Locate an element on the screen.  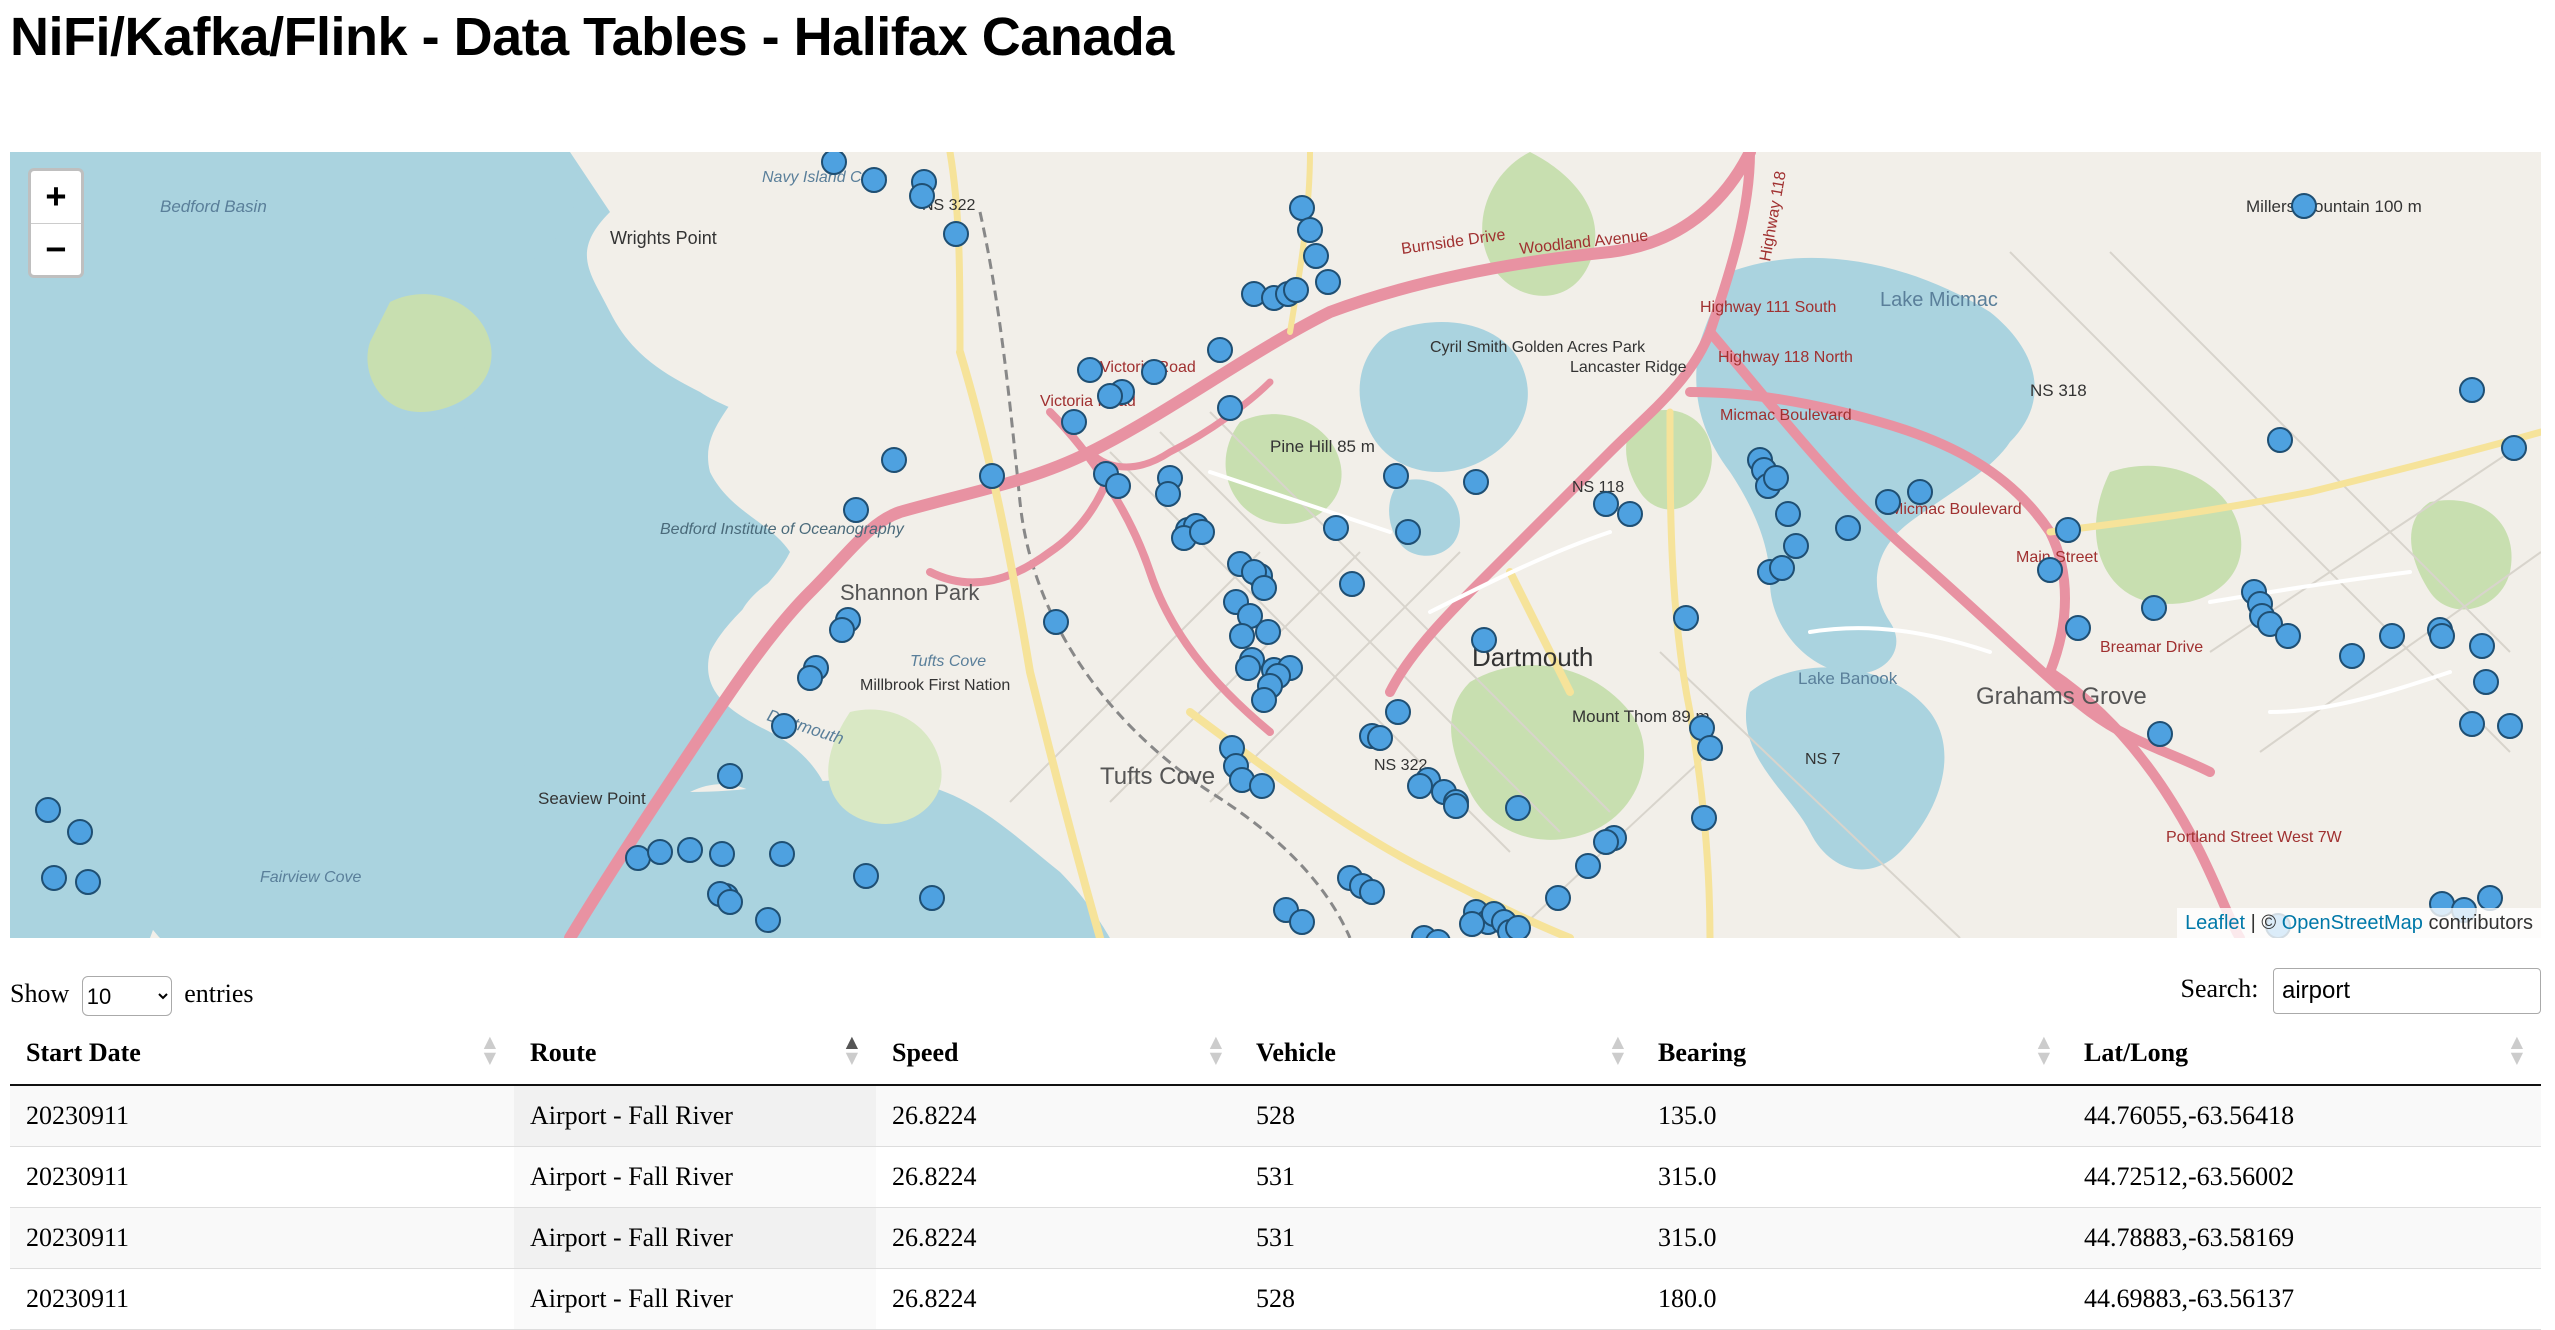
column-header-speed: Speed ▲ ▼ is located at coordinates (1058, 1054).